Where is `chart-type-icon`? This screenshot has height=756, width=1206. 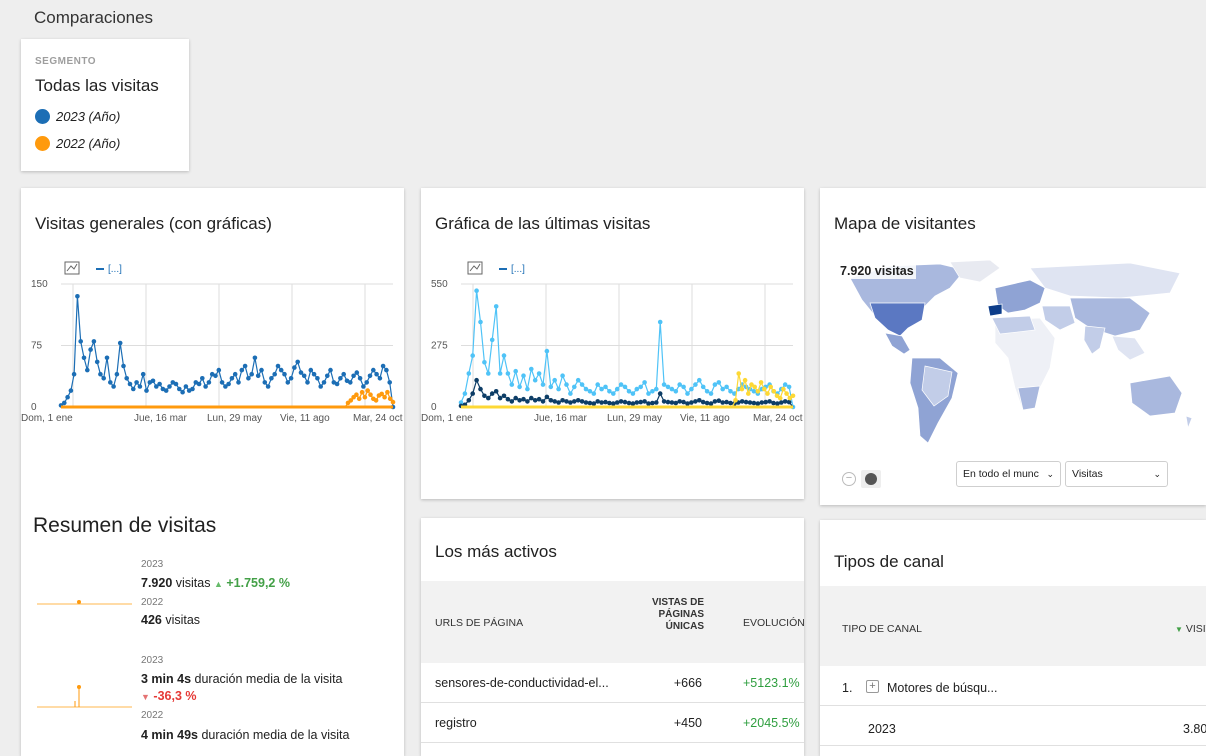
chart-type-icon is located at coordinates (72, 268).